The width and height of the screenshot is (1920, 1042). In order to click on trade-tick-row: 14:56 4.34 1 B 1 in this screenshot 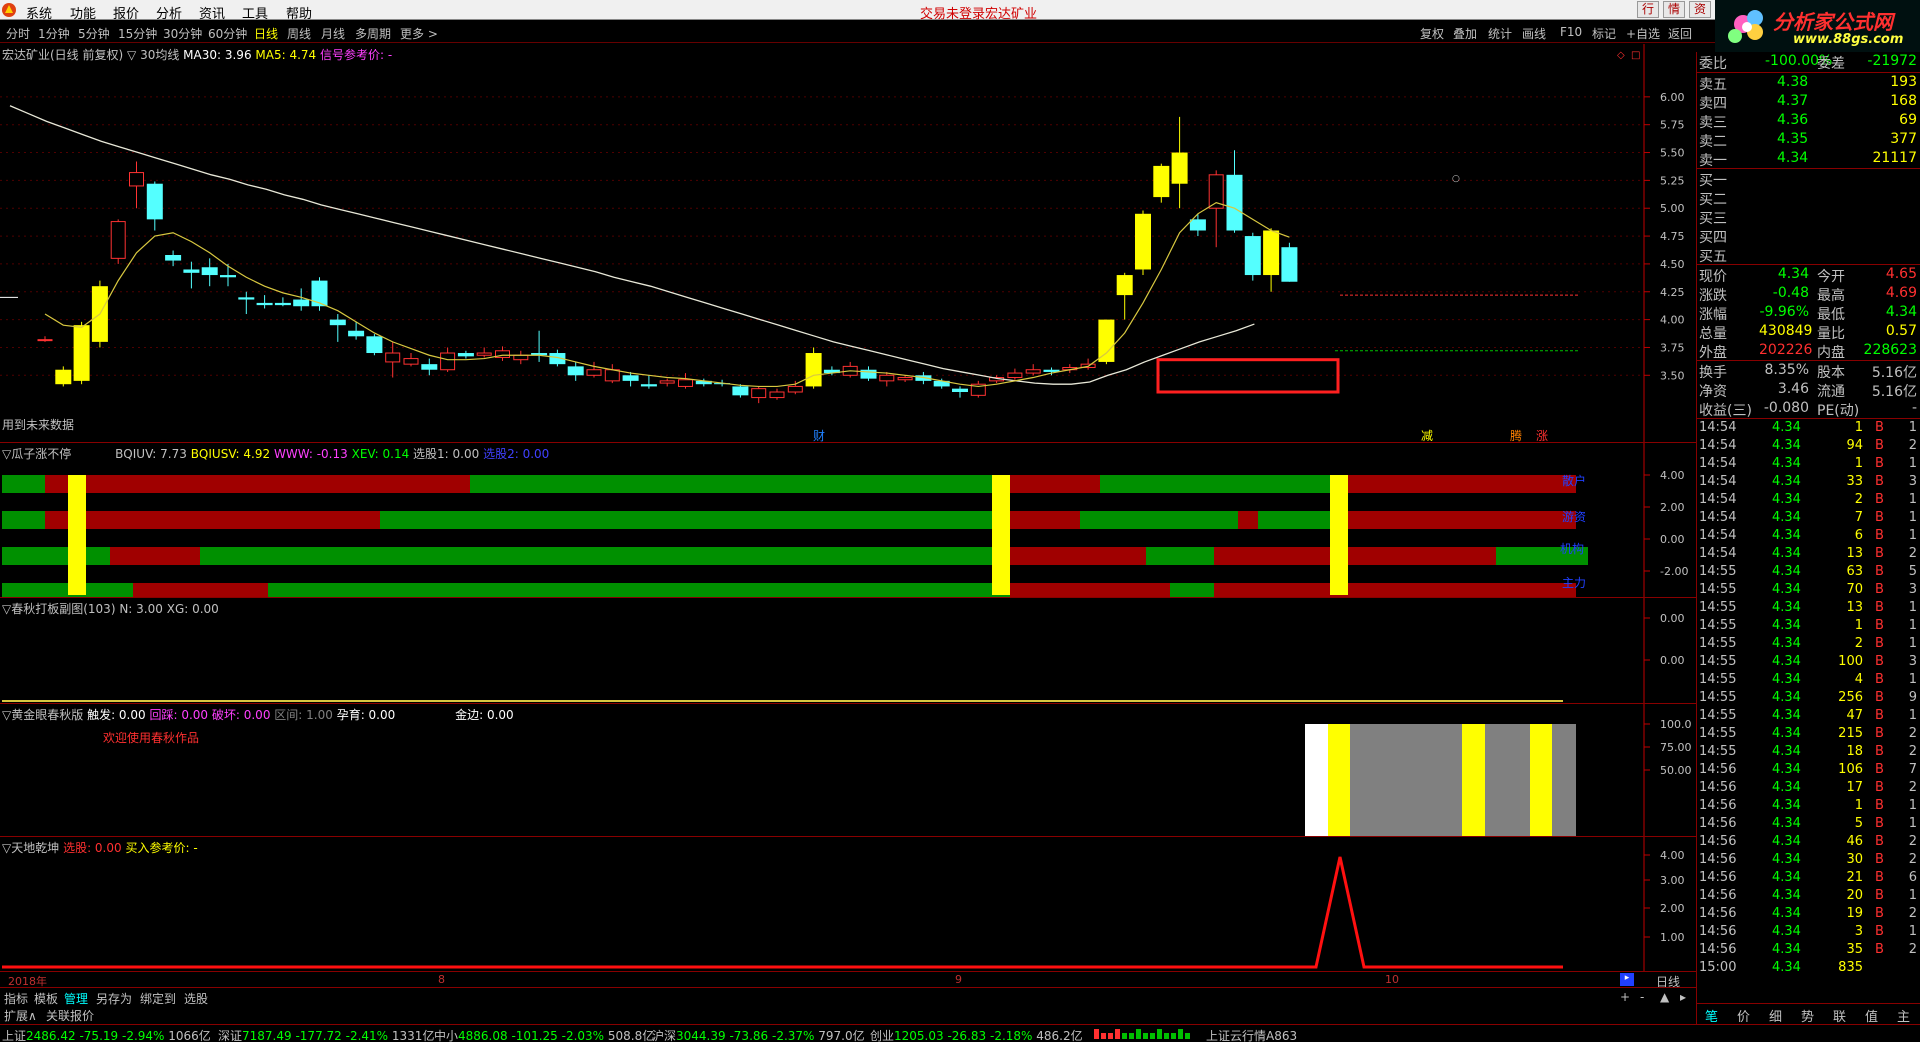, I will do `click(1808, 806)`.